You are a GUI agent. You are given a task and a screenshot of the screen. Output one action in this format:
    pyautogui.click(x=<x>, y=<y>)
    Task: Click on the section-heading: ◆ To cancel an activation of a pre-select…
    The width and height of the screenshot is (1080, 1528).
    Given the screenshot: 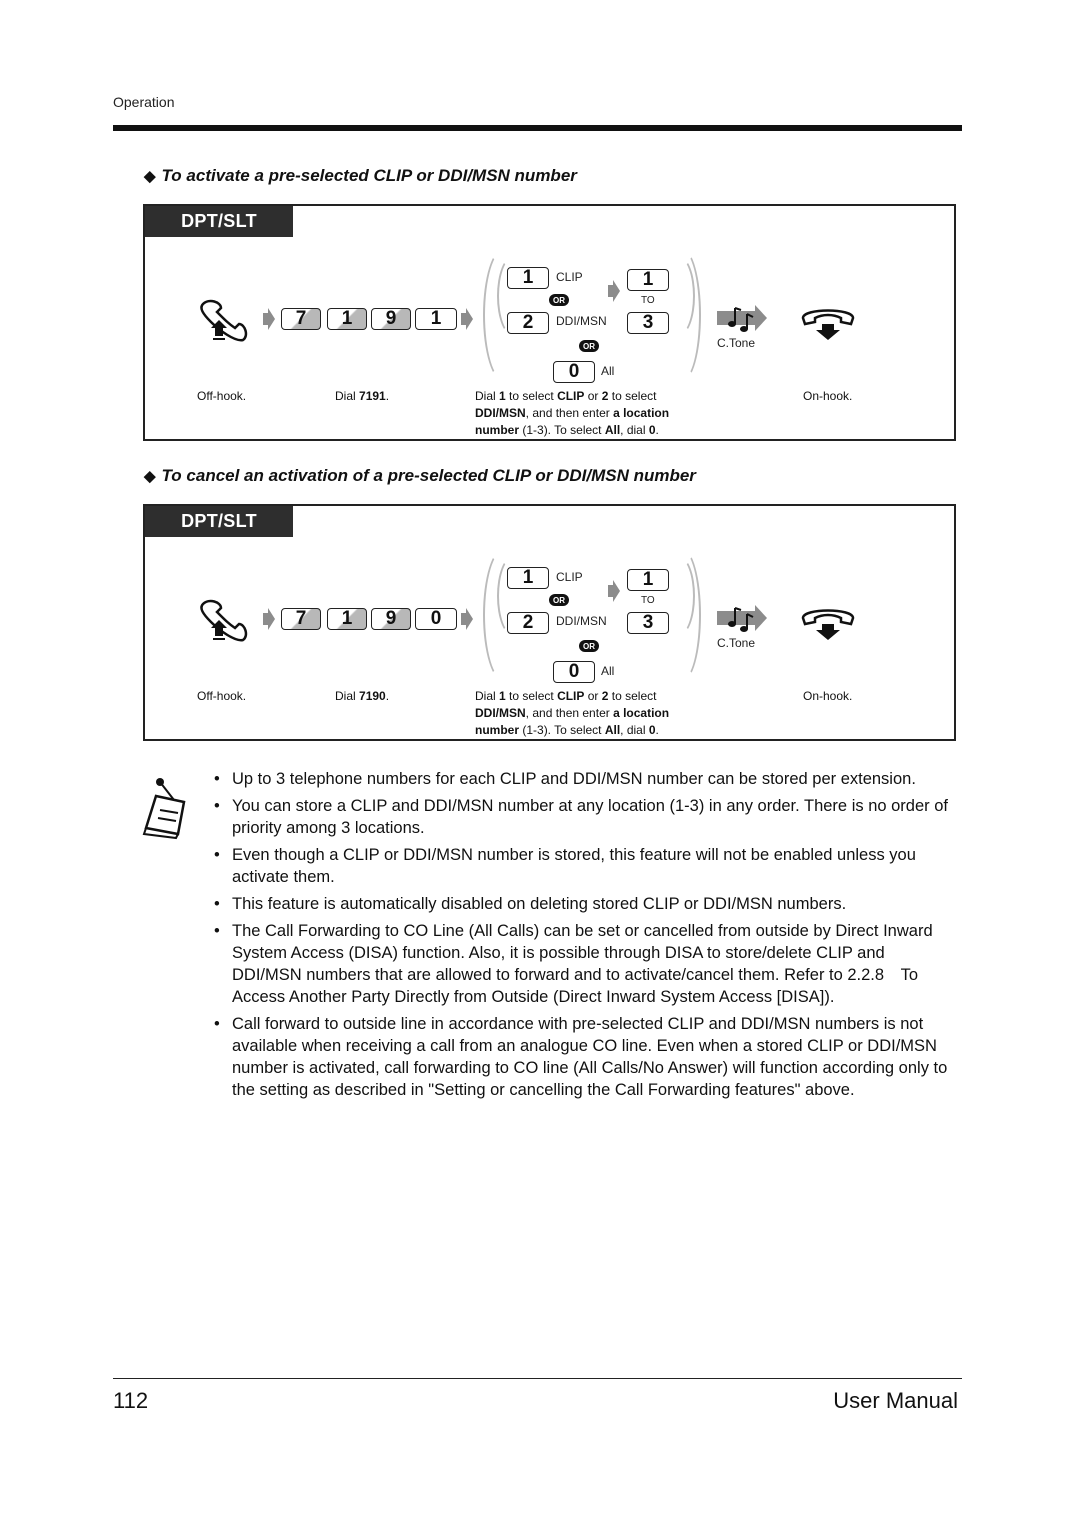 What is the action you would take?
    pyautogui.click(x=420, y=475)
    